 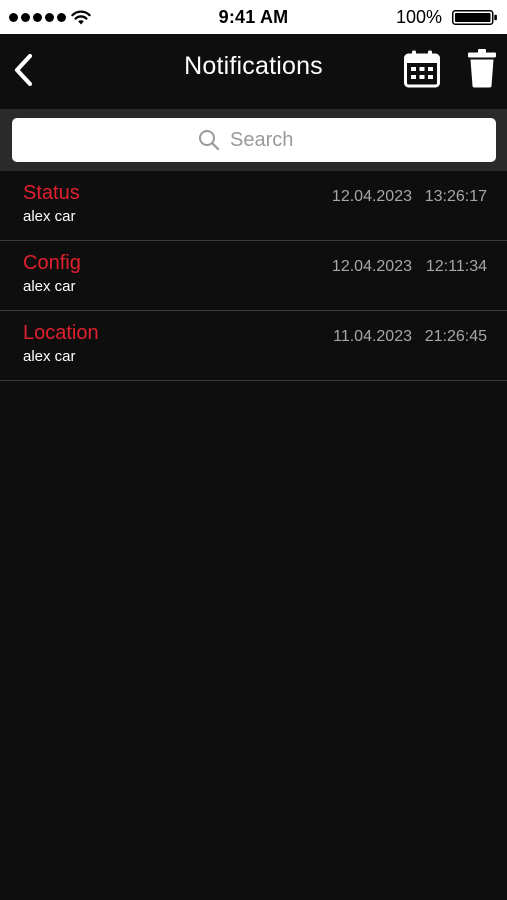 What do you see at coordinates (418, 17) in the screenshot?
I see `battery-percent: 100%` at bounding box center [418, 17].